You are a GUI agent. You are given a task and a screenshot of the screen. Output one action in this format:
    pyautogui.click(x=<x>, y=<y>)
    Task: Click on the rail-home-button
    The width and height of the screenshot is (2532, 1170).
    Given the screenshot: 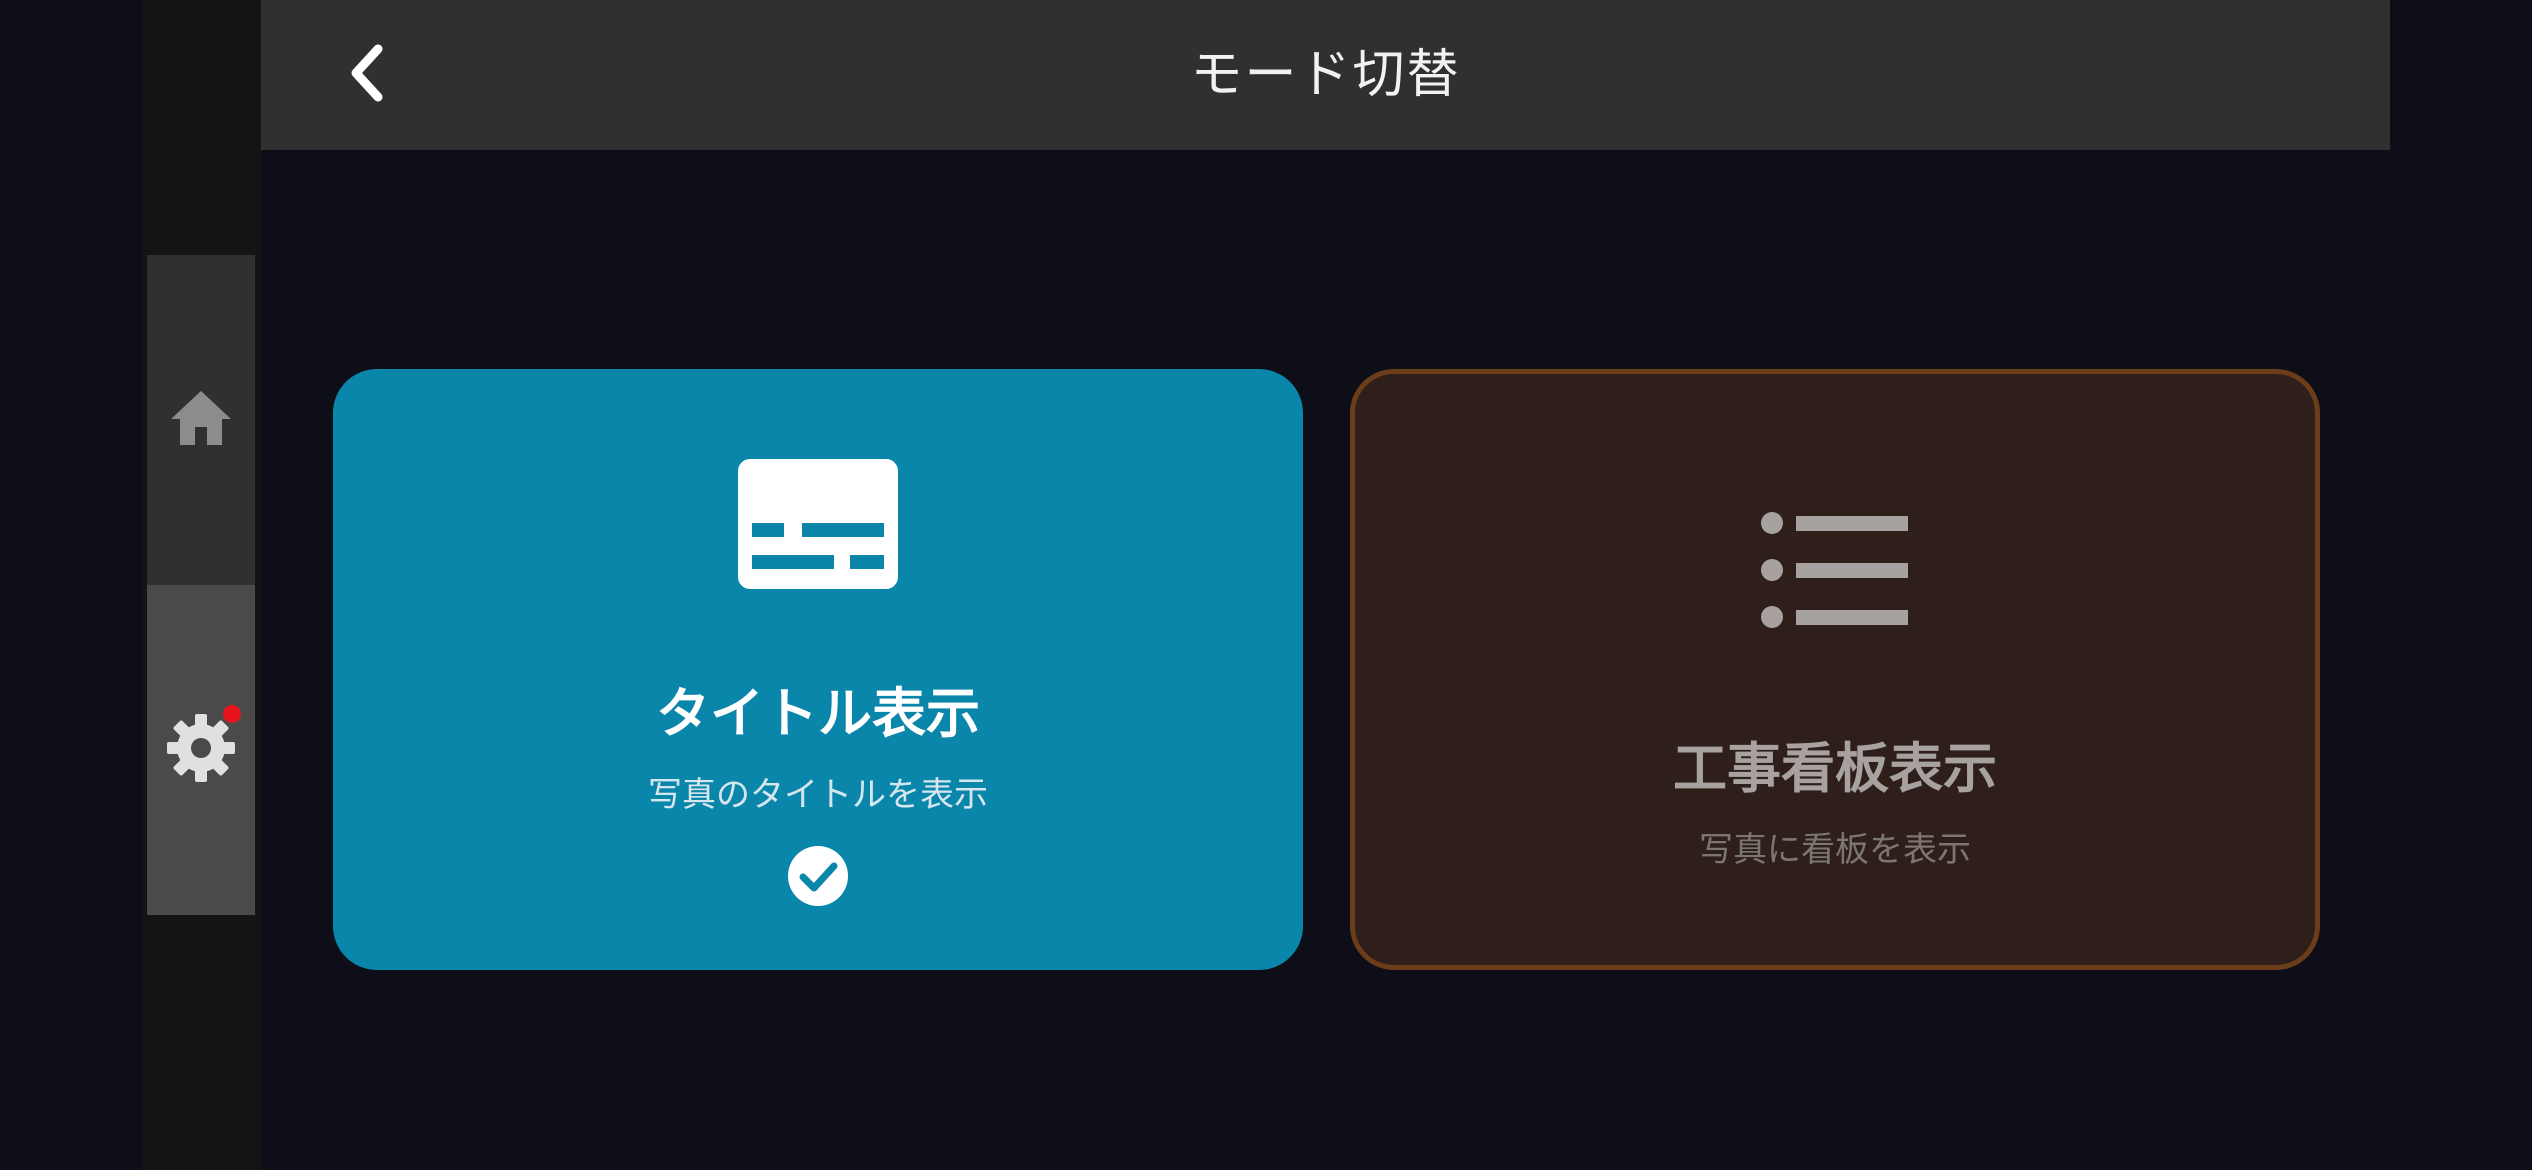 What is the action you would take?
    pyautogui.click(x=201, y=420)
    